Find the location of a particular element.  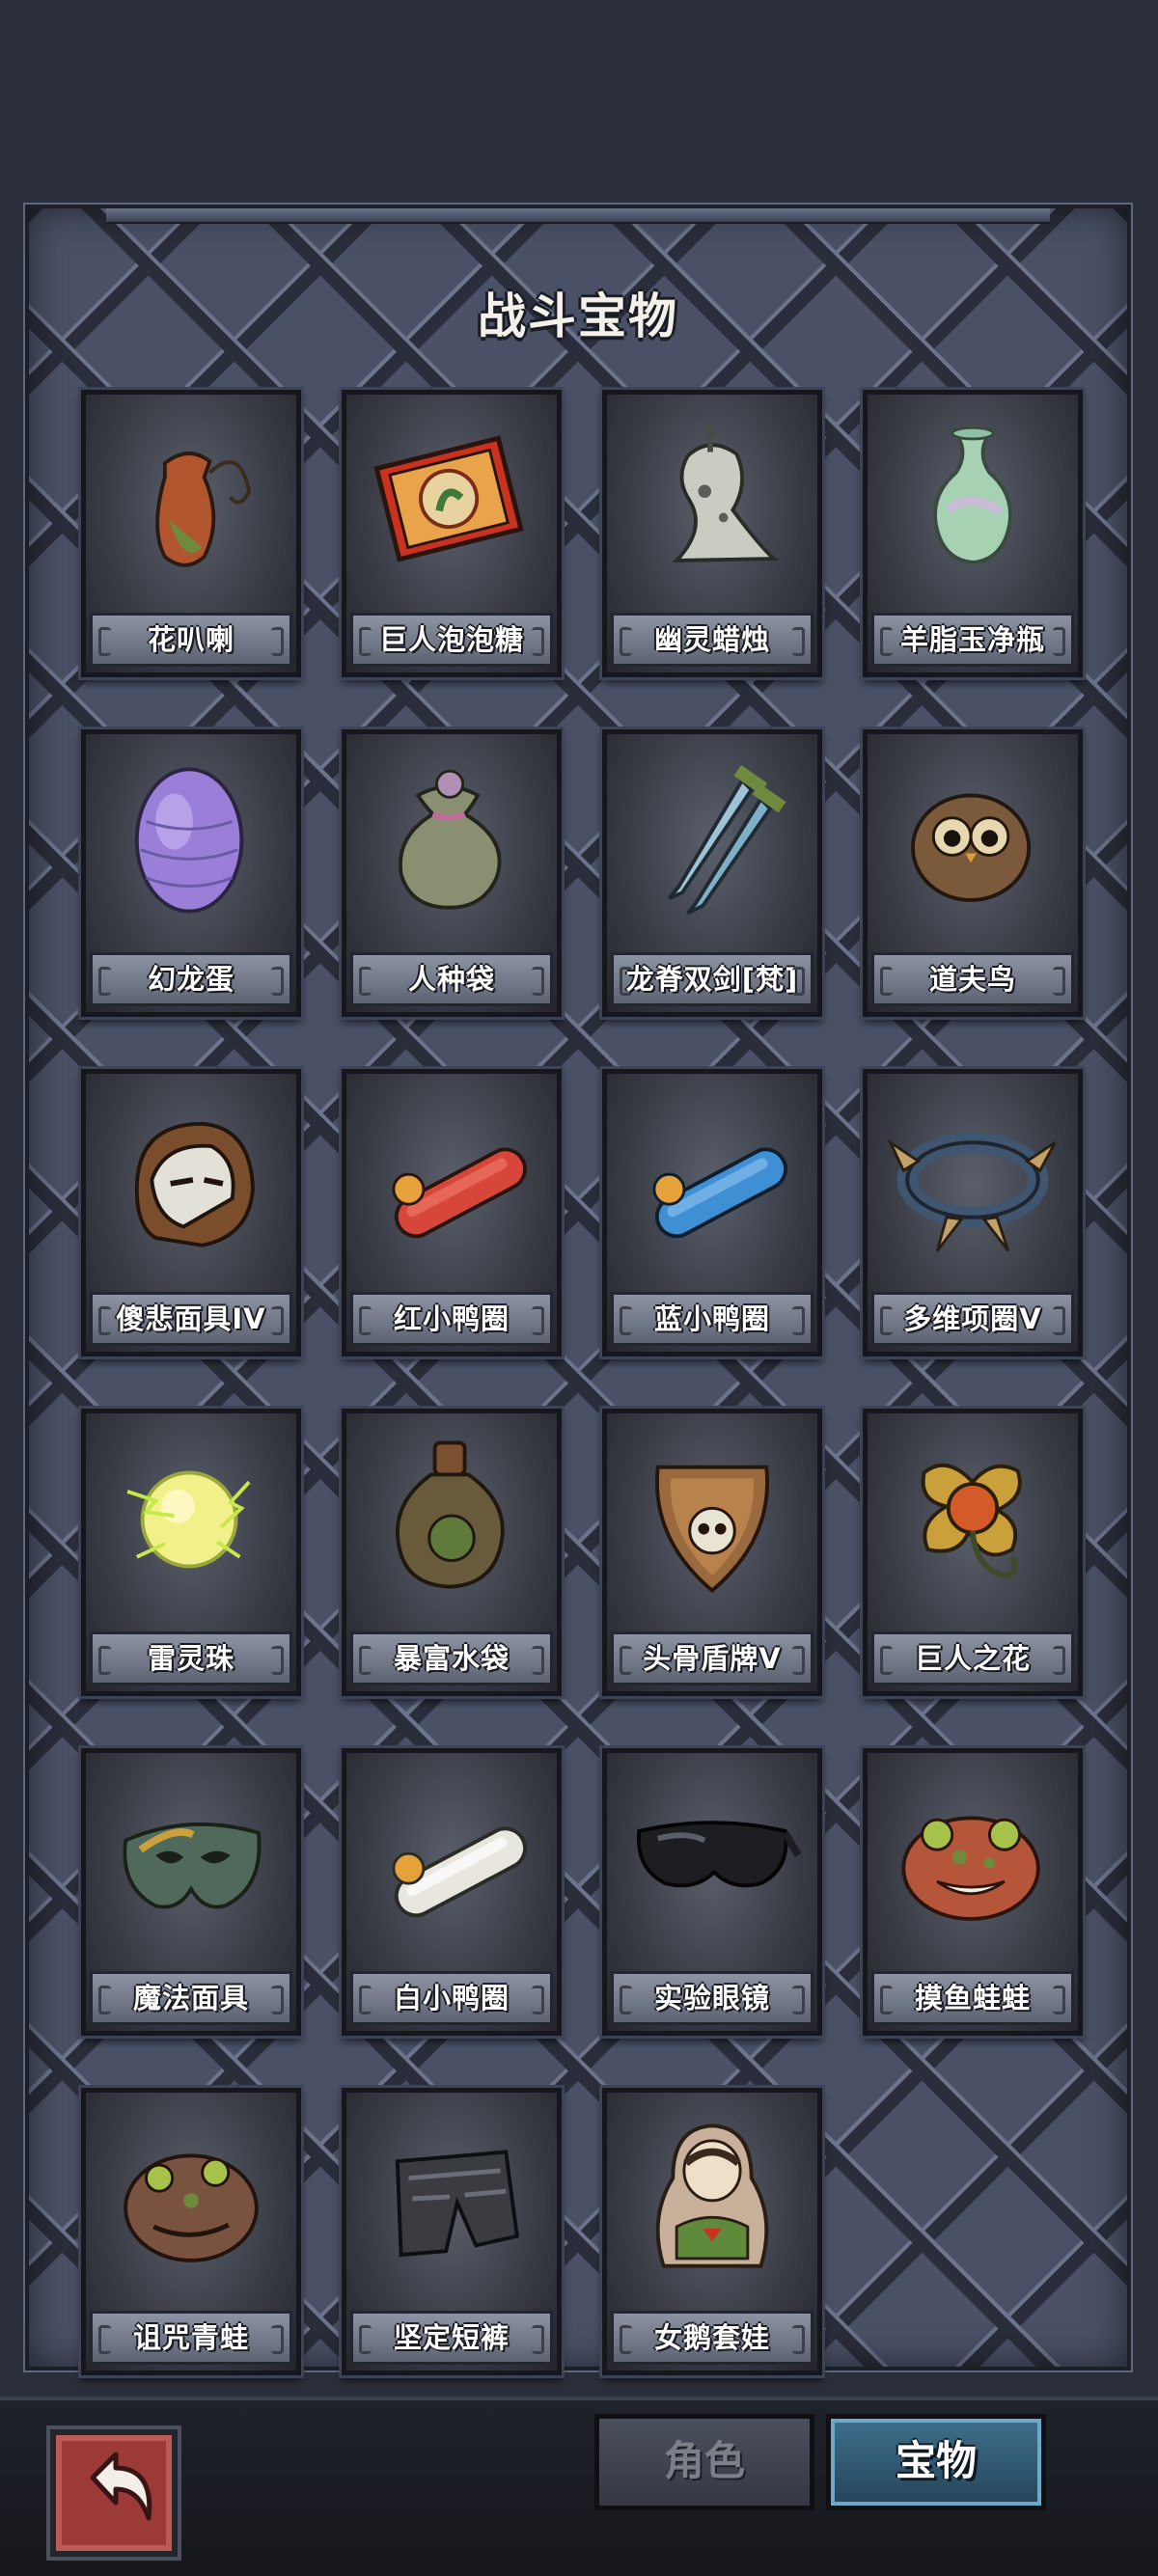

treasure-card-label: 巨人泡泡糖 is located at coordinates (451, 640).